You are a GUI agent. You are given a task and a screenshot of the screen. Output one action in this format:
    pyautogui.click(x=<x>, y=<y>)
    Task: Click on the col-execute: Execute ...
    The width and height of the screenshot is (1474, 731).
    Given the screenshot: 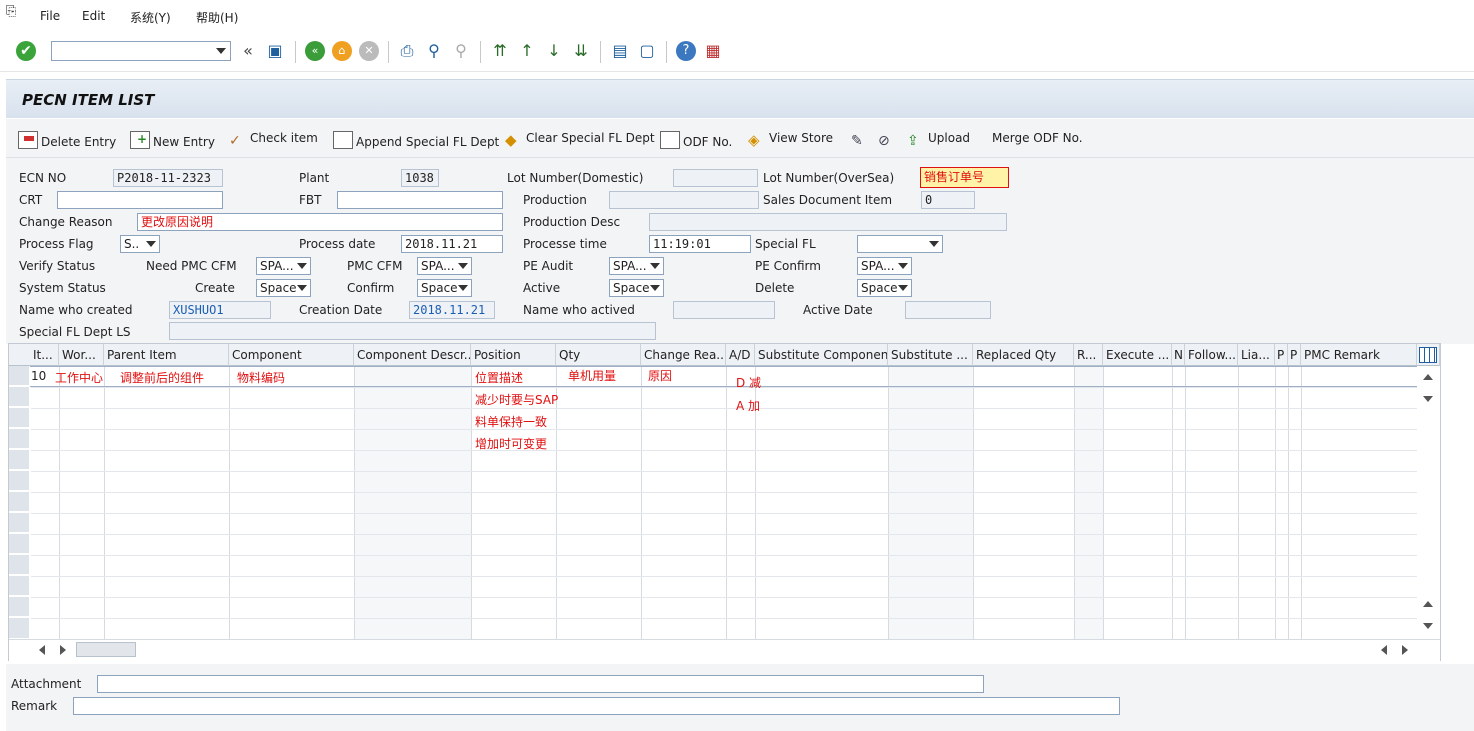 What is the action you would take?
    pyautogui.click(x=1137, y=355)
    